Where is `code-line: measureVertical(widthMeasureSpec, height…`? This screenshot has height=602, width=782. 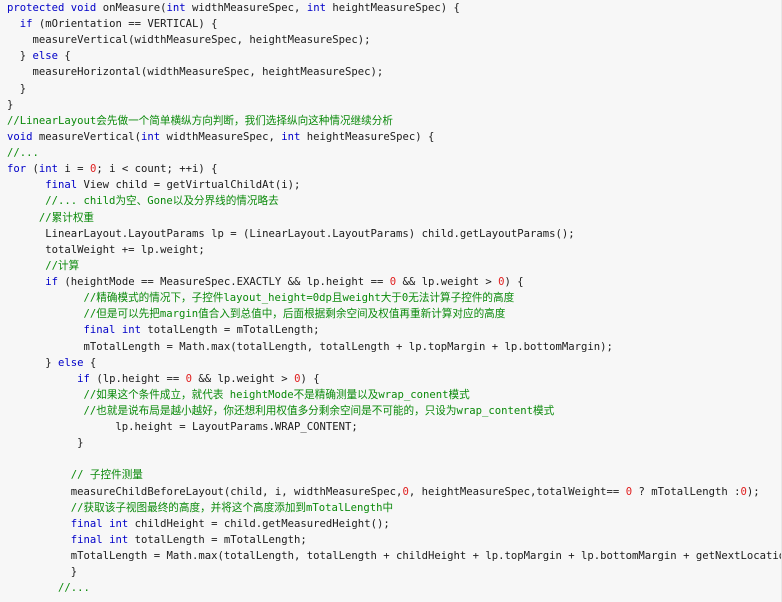
code-line: measureVertical(widthMeasureSpec, height… is located at coordinates (189, 40).